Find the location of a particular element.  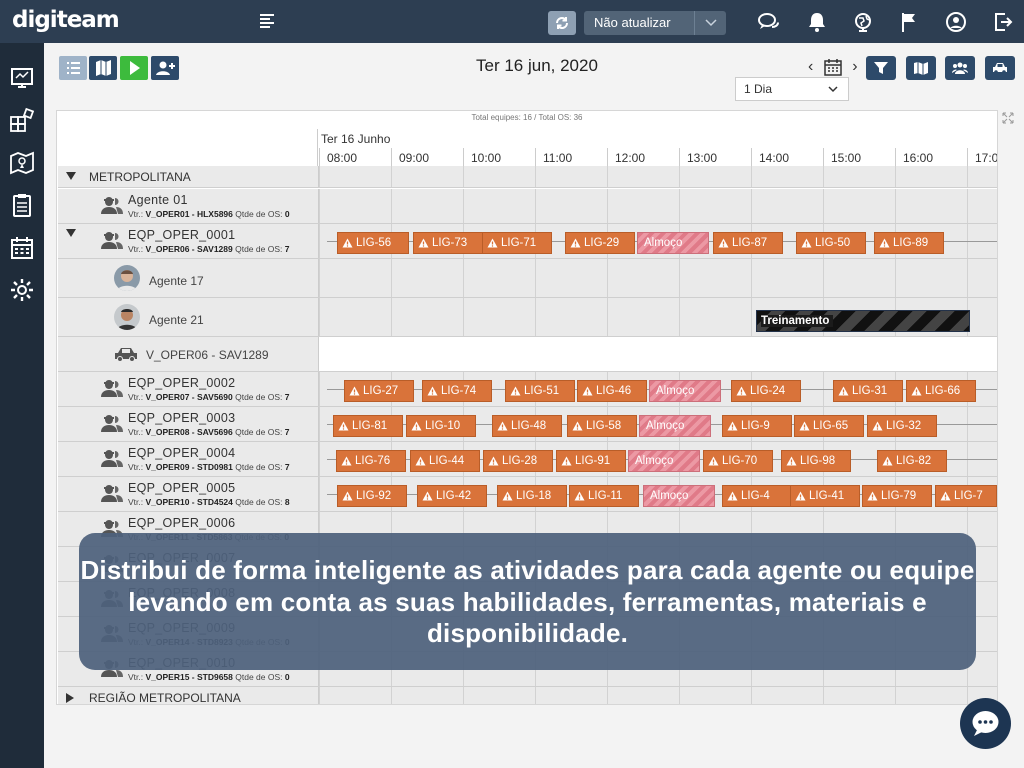

team-name: EQP_OPER_0003 is located at coordinates (181, 418).